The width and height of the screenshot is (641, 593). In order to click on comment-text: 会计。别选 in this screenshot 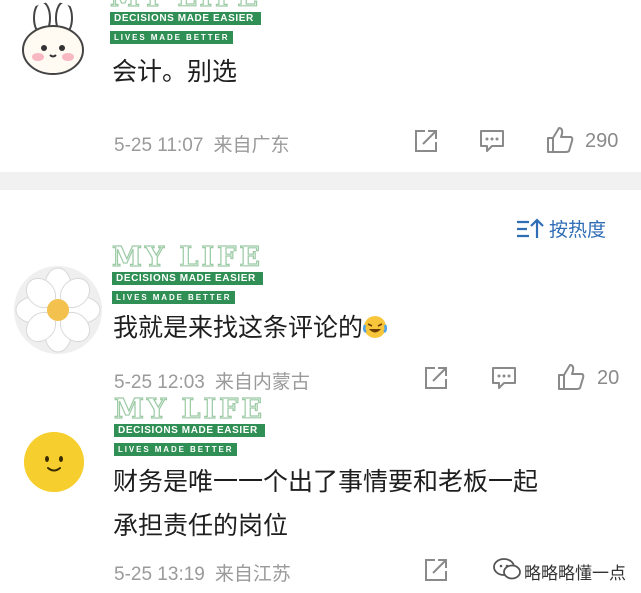, I will do `click(175, 71)`.